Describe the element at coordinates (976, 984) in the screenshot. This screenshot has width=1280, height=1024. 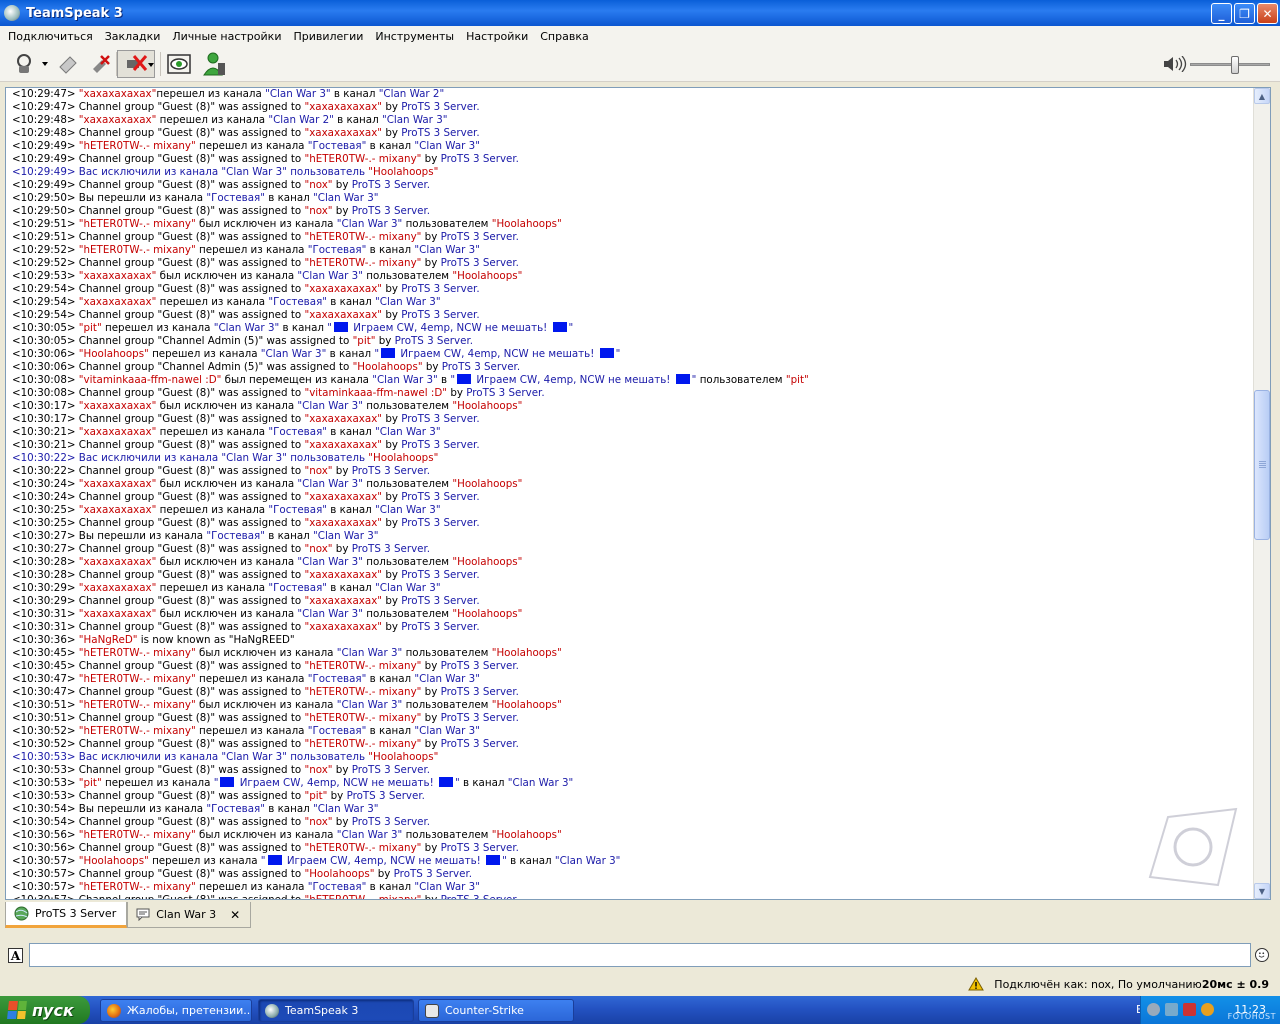
I see `warning-icon` at that location.